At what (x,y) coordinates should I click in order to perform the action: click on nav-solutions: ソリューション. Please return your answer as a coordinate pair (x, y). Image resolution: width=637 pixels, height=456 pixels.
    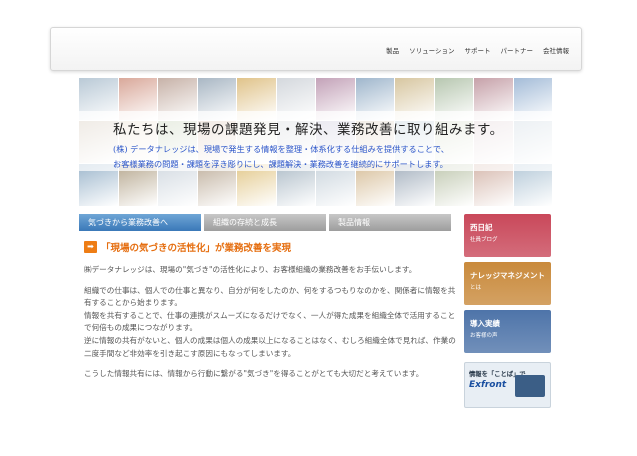
    Looking at the image, I should click on (431, 50).